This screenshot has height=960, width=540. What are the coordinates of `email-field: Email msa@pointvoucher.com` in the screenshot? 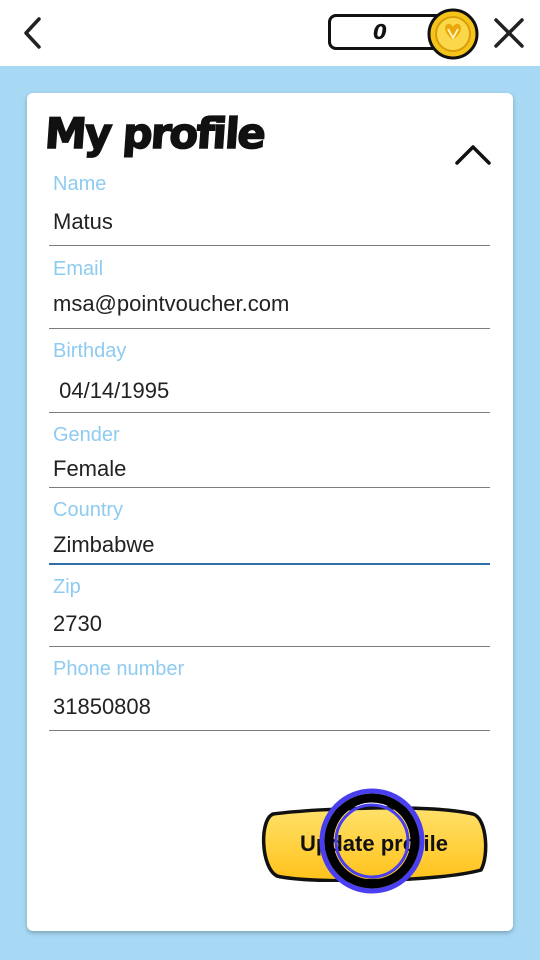 It's located at (269, 293).